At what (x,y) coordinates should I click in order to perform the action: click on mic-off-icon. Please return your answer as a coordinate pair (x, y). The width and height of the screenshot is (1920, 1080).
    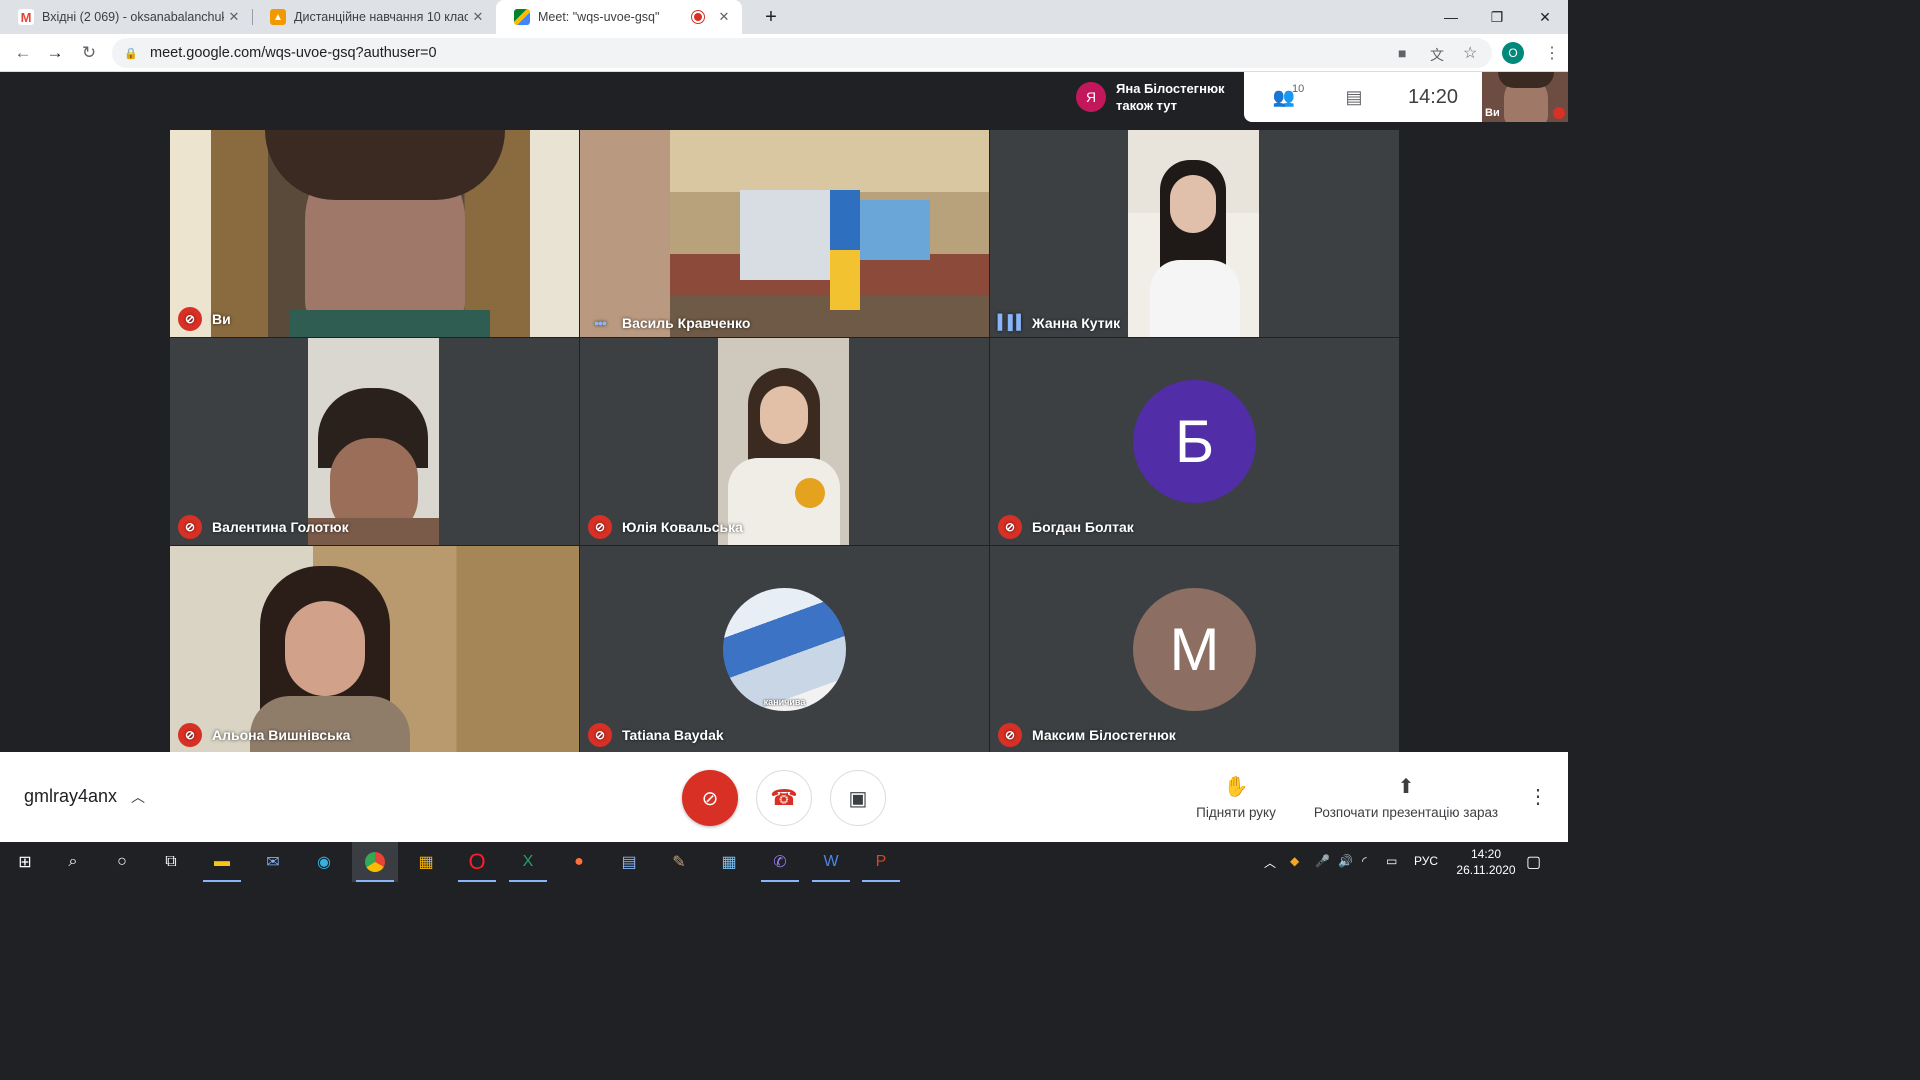
    Looking at the image, I should click on (1559, 113).